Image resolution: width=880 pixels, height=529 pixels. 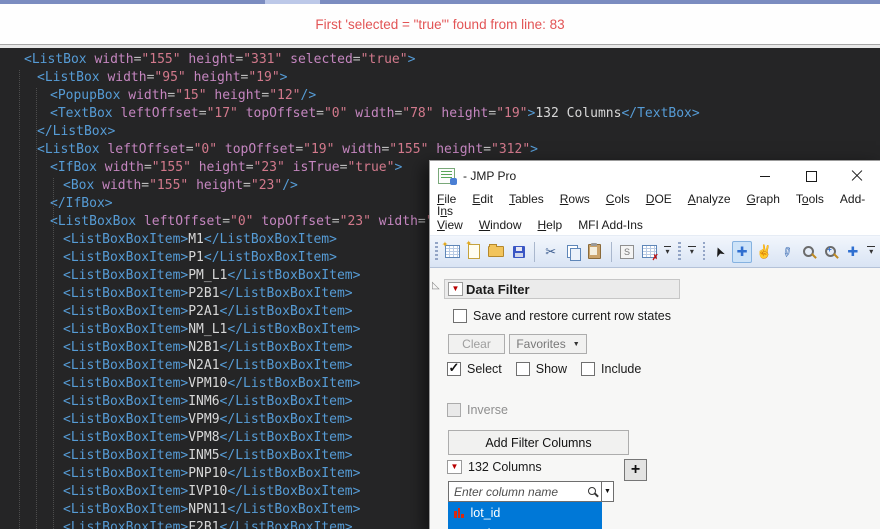 I want to click on cut-glyph: ✂, so click(x=551, y=251).